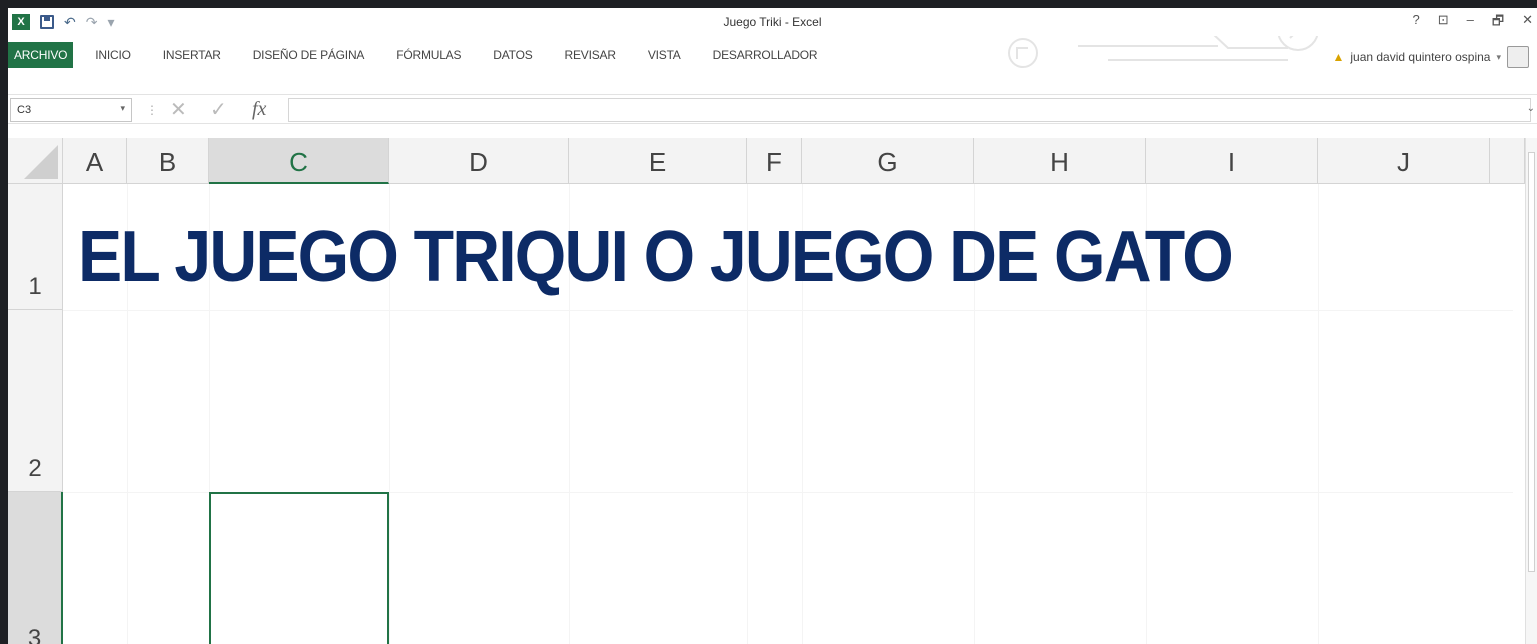 The height and width of the screenshot is (644, 1537). What do you see at coordinates (192, 55) in the screenshot?
I see `tab-insertar: INSERTAR` at bounding box center [192, 55].